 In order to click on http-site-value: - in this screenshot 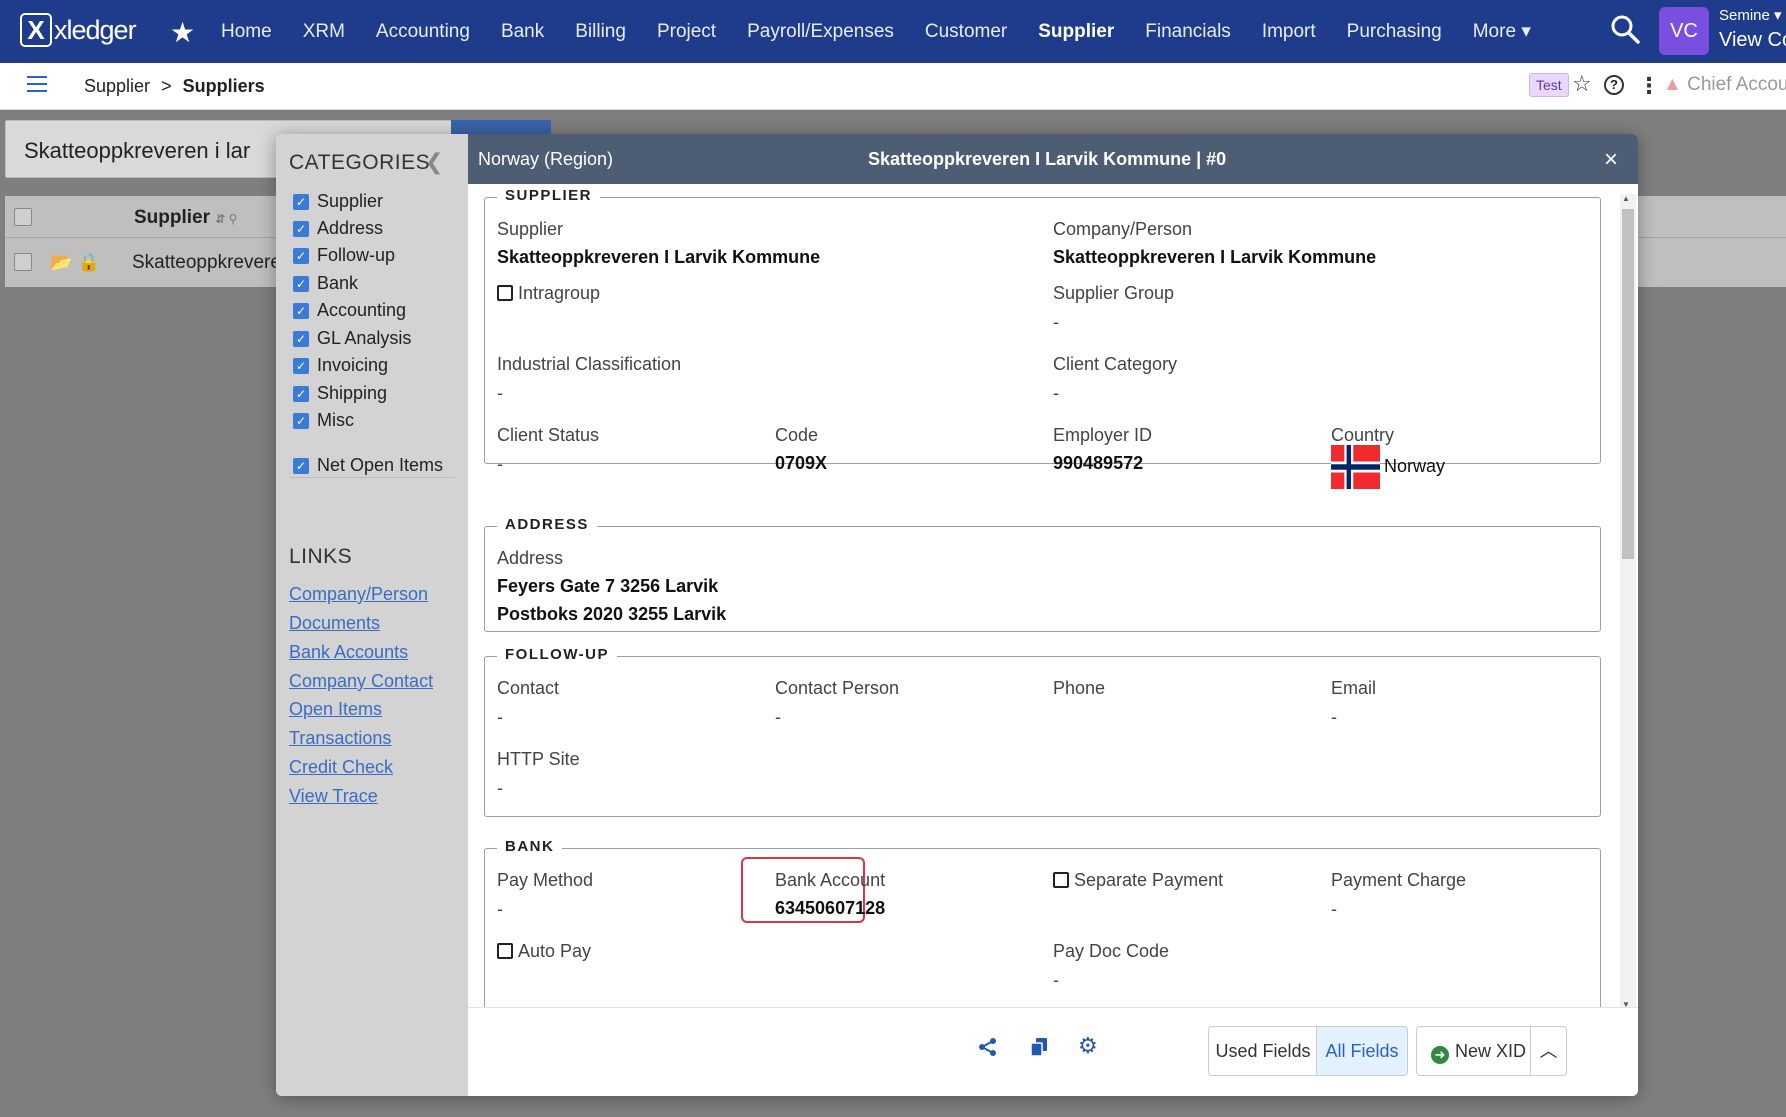, I will do `click(500, 788)`.